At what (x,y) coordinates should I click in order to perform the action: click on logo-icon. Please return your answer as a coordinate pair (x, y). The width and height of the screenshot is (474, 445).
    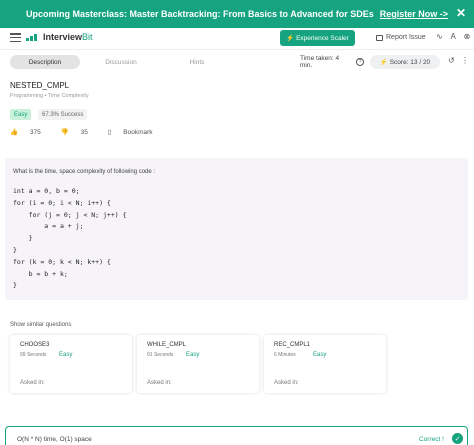
    Looking at the image, I should click on (31, 37).